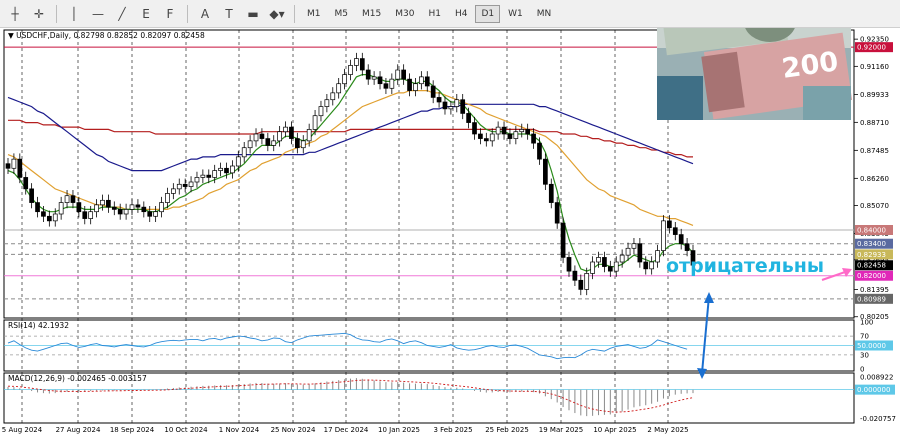  What do you see at coordinates (866, 323) in the screenshot?
I see `rsi-axis-label: 100` at bounding box center [866, 323].